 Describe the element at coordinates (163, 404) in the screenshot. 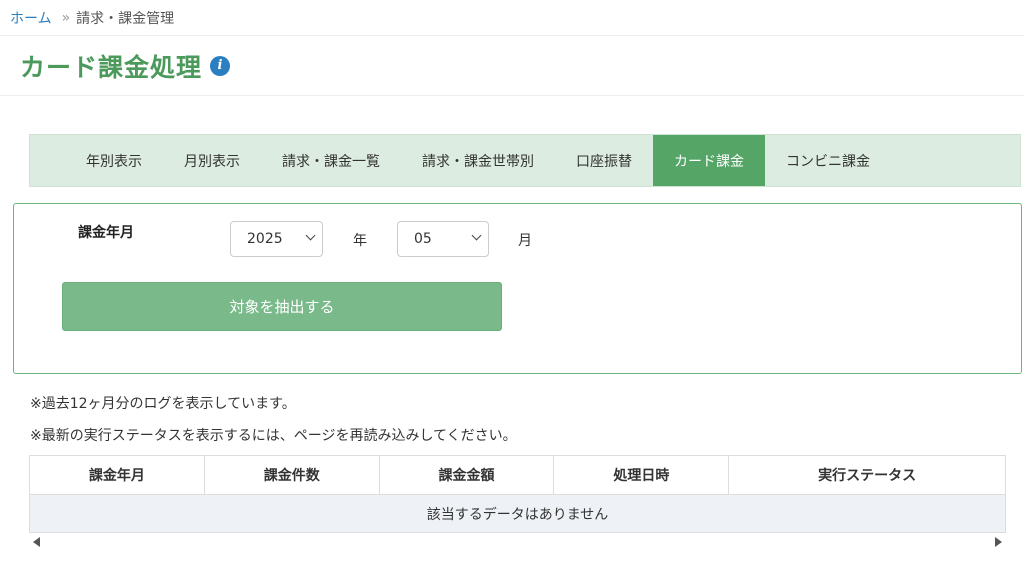

I see `log-period-note: ※過去12ヶ月分のログを表示しています。` at that location.